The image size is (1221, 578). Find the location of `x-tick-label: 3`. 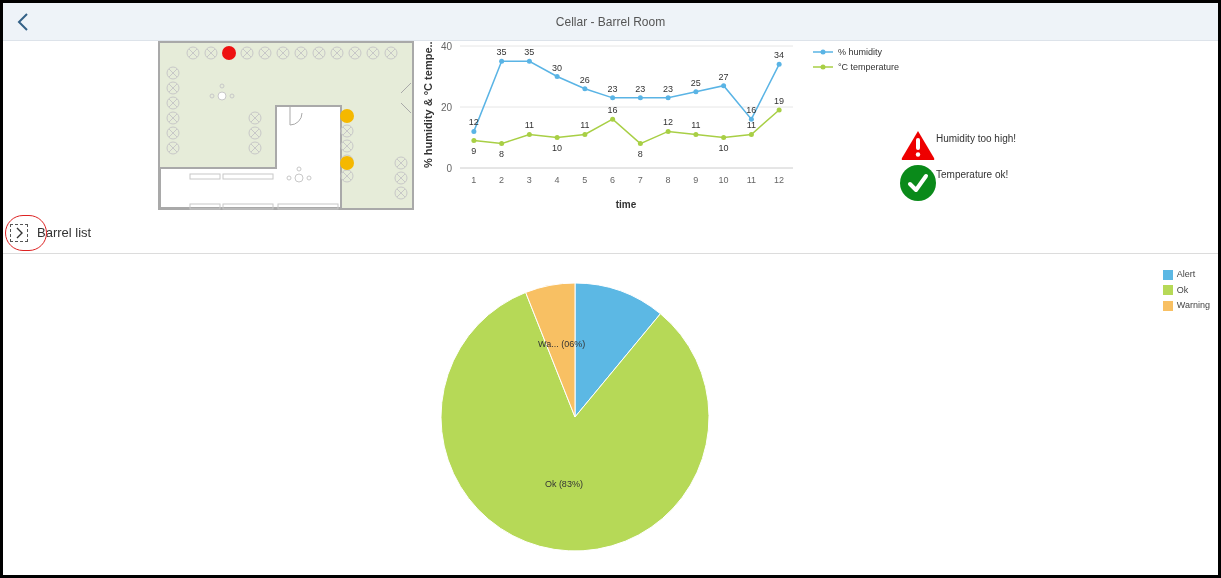

x-tick-label: 3 is located at coordinates (529, 180).